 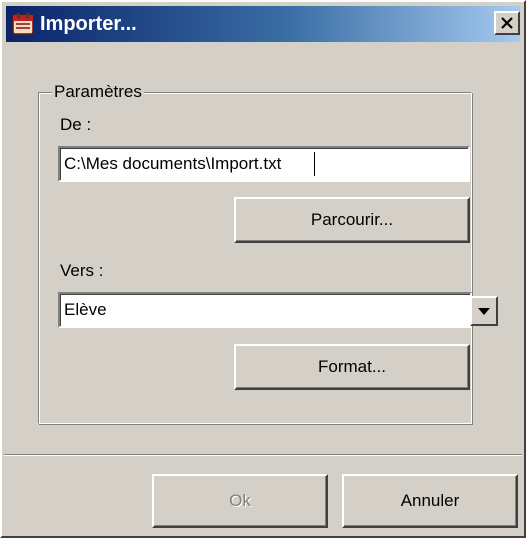 I want to click on cancel-button: Annuler, so click(x=430, y=501).